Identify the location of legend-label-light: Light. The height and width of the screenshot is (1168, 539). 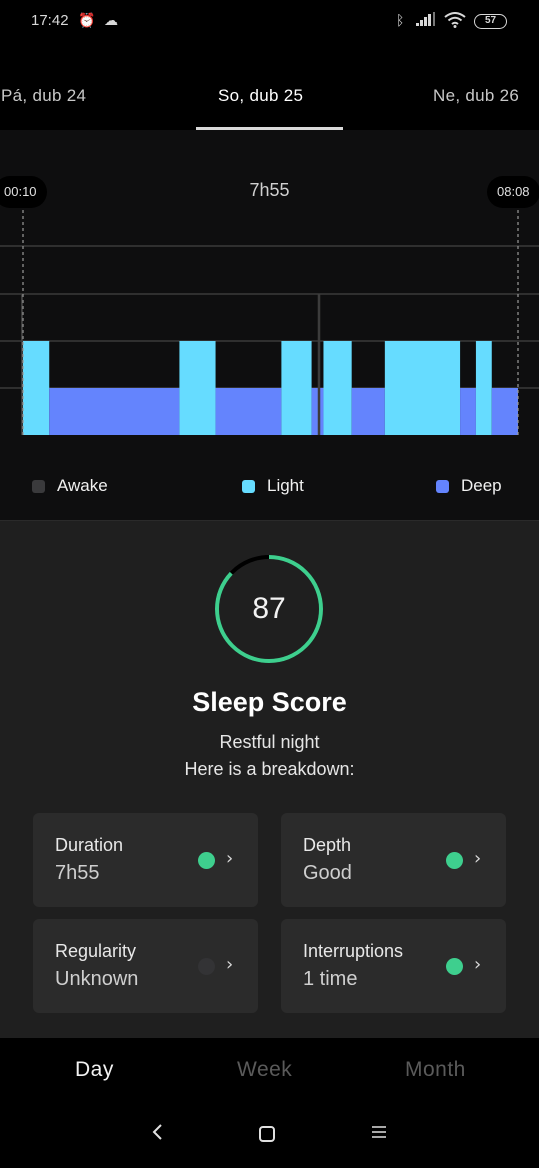
(285, 485).